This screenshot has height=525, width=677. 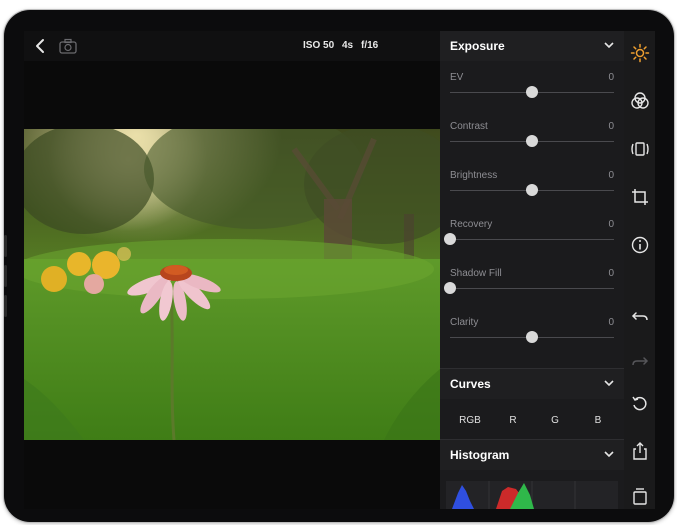 What do you see at coordinates (514, 495) in the screenshot?
I see `histogram-bars` at bounding box center [514, 495].